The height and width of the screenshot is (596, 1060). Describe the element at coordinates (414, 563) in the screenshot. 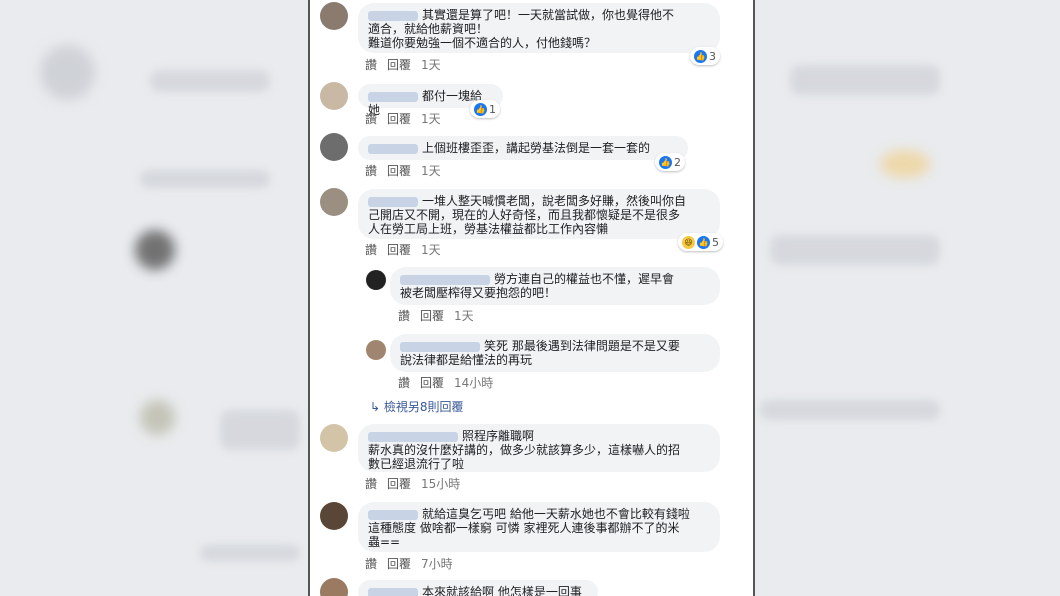

I see `comment-actions: 讚回覆 7小時` at that location.